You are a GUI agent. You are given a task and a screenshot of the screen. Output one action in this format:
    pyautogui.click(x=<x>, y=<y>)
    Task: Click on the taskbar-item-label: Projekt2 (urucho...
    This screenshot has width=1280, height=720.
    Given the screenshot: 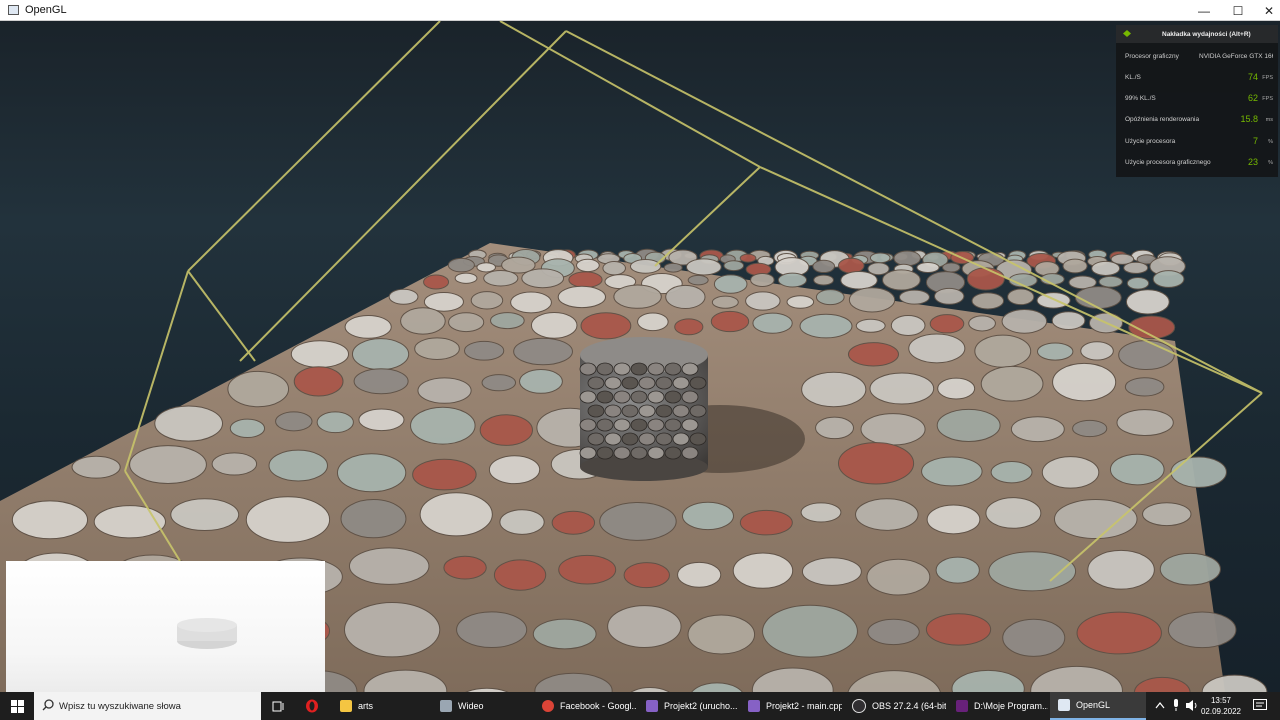 What is the action you would take?
    pyautogui.click(x=701, y=706)
    